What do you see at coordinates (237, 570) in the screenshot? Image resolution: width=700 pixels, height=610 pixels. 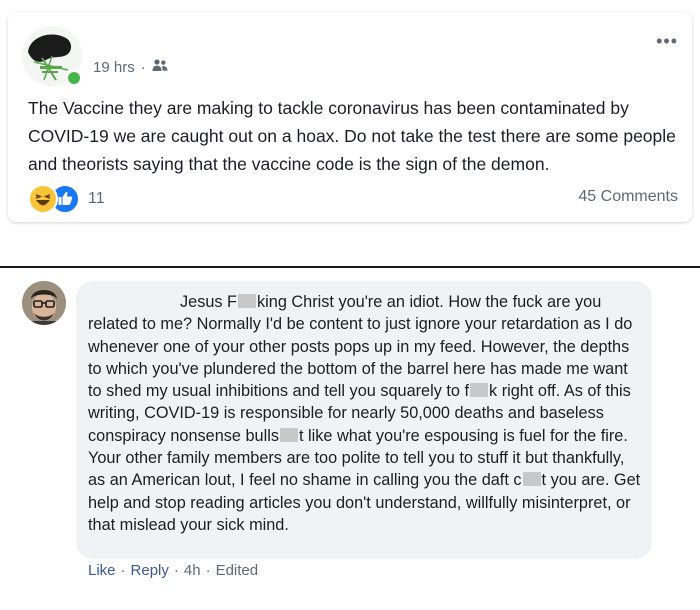 I see `comment-edited-label: Edited` at bounding box center [237, 570].